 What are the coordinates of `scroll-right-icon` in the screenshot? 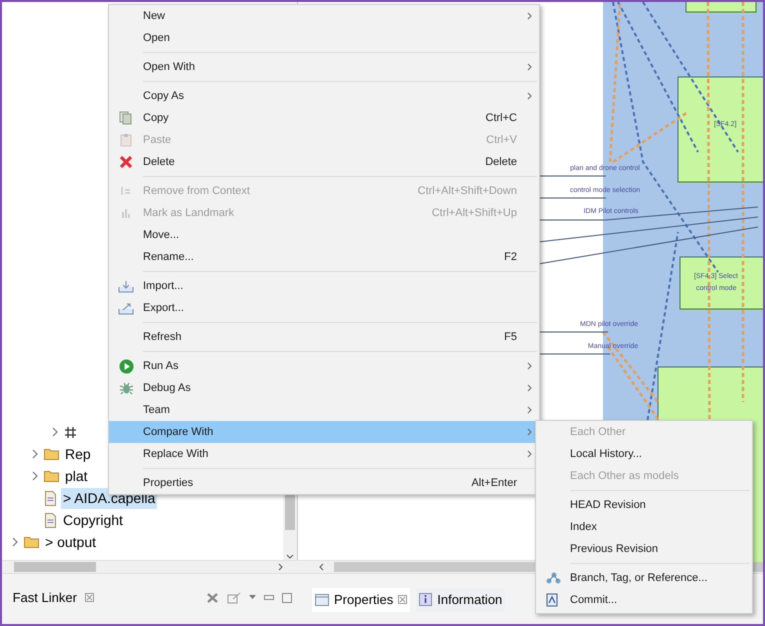 It's located at (281, 567).